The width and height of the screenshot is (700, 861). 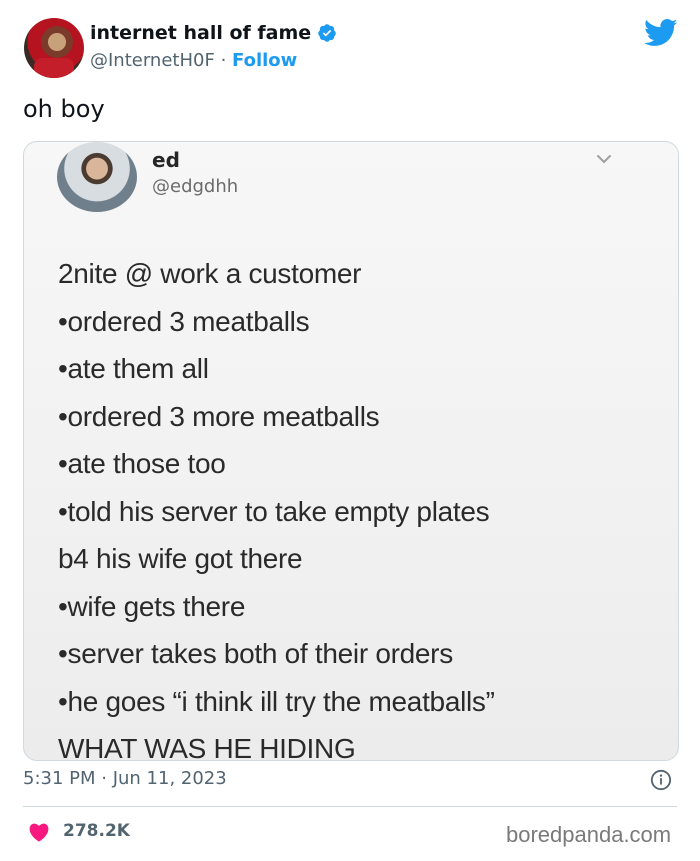 What do you see at coordinates (97, 177) in the screenshot?
I see `embedded-avatar` at bounding box center [97, 177].